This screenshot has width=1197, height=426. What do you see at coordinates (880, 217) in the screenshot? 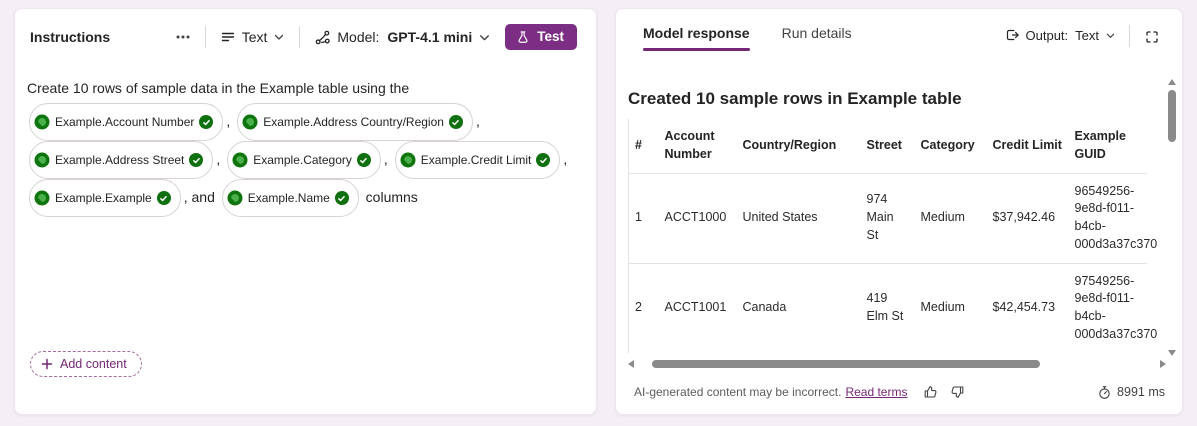
I see `cell-street: 974 Main St` at bounding box center [880, 217].